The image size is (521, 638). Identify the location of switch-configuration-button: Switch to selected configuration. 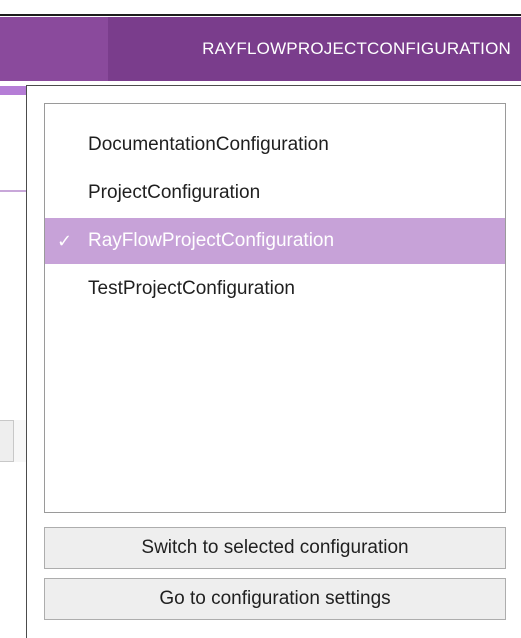
(275, 548).